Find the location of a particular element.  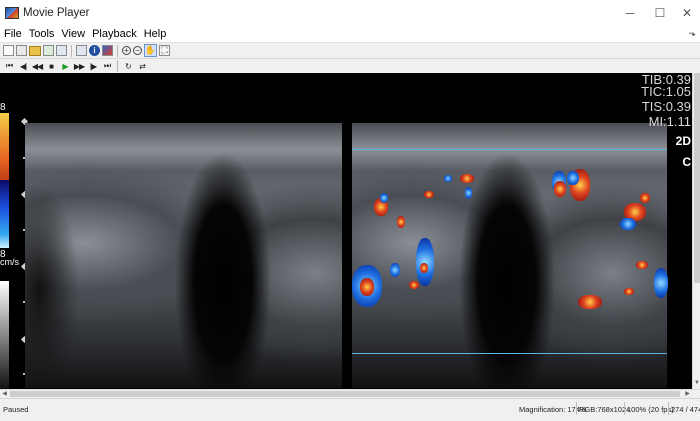

tic-readout: TIC:1.05 is located at coordinates (666, 91).